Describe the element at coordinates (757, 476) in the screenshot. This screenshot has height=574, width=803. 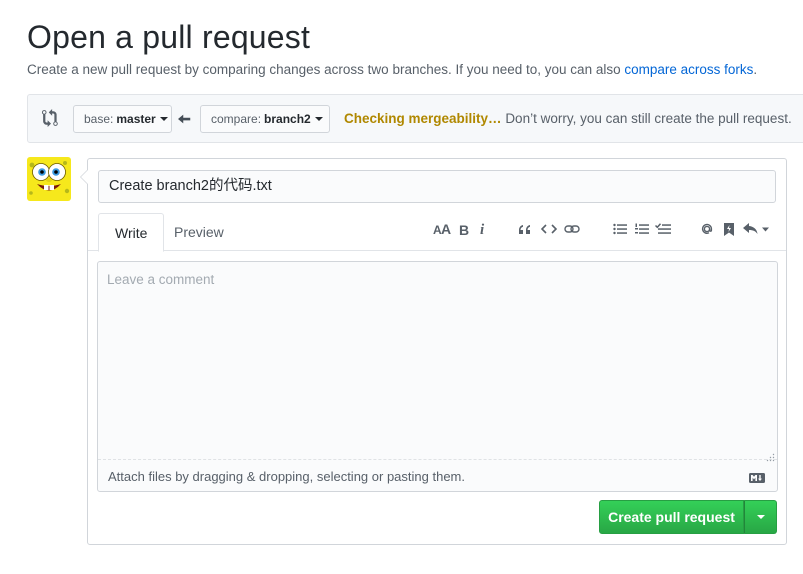
I see `markdown-icon` at that location.